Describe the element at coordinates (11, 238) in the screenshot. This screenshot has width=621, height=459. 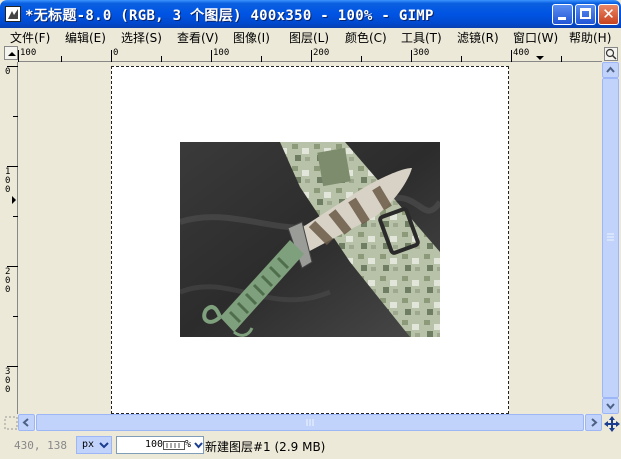
I see `vertical-ruler: 0 100 200 300` at that location.